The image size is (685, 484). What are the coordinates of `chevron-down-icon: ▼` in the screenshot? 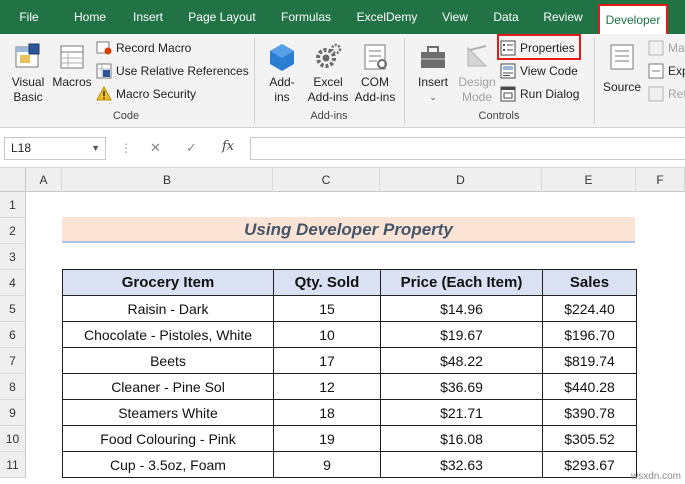 It's located at (95, 148).